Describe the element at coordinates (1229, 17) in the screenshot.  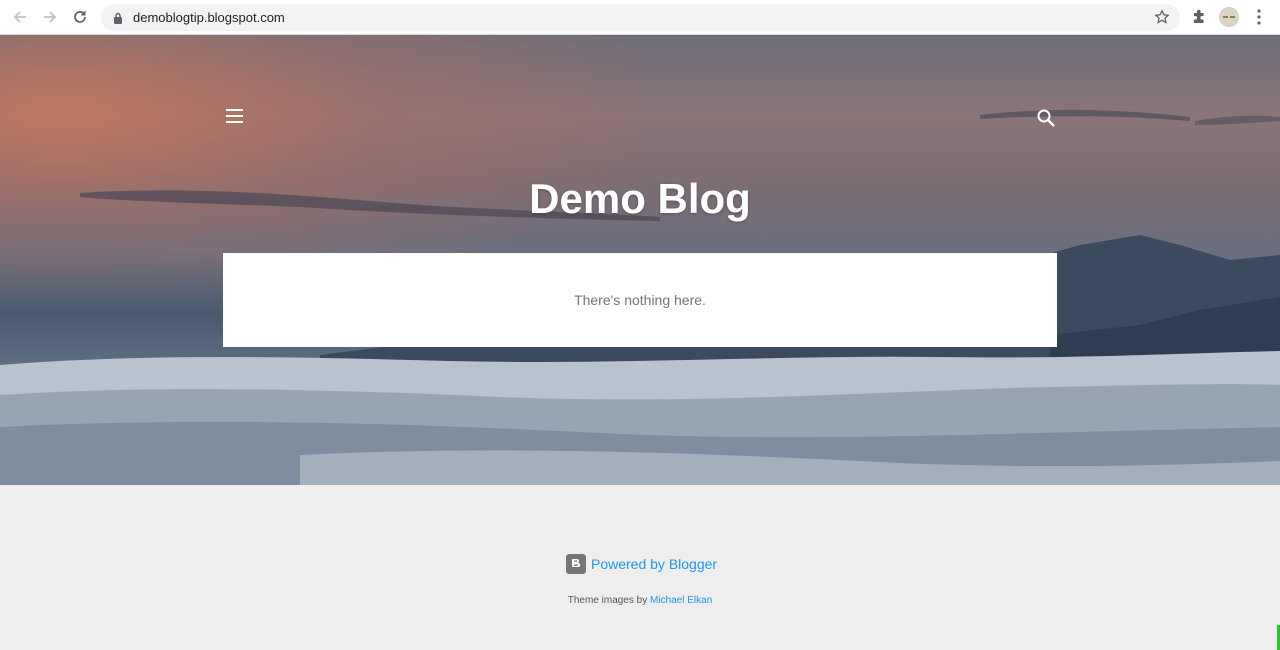
I see `profile-avatar` at that location.